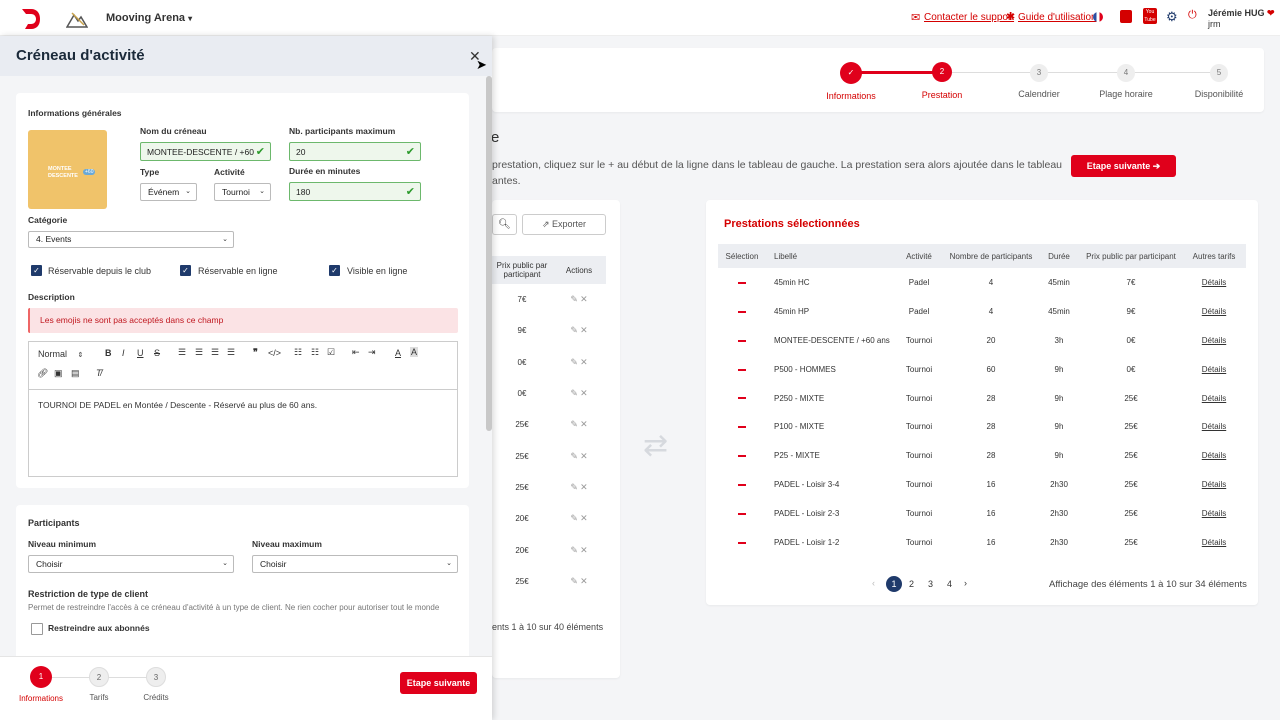 Image resolution: width=1280 pixels, height=720 pixels. Describe the element at coordinates (99, 373) in the screenshot. I see `clear-format-icon: T̸` at that location.